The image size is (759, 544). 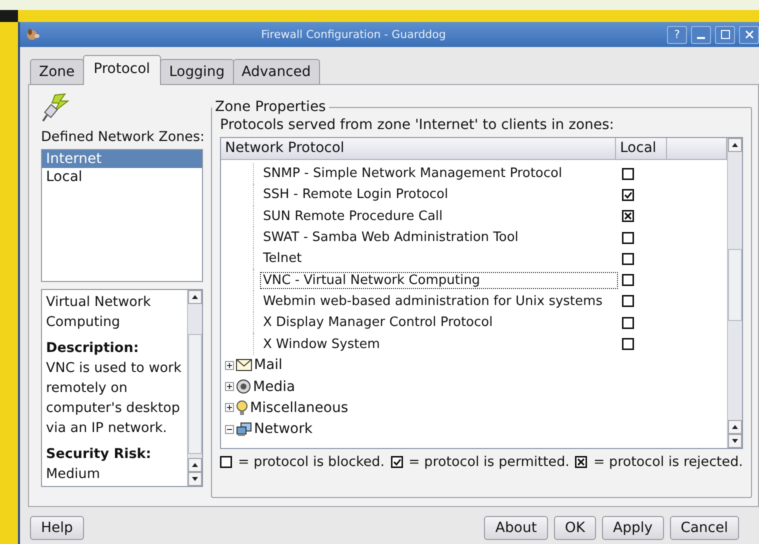 I want to click on corner-mark, so click(x=9, y=16).